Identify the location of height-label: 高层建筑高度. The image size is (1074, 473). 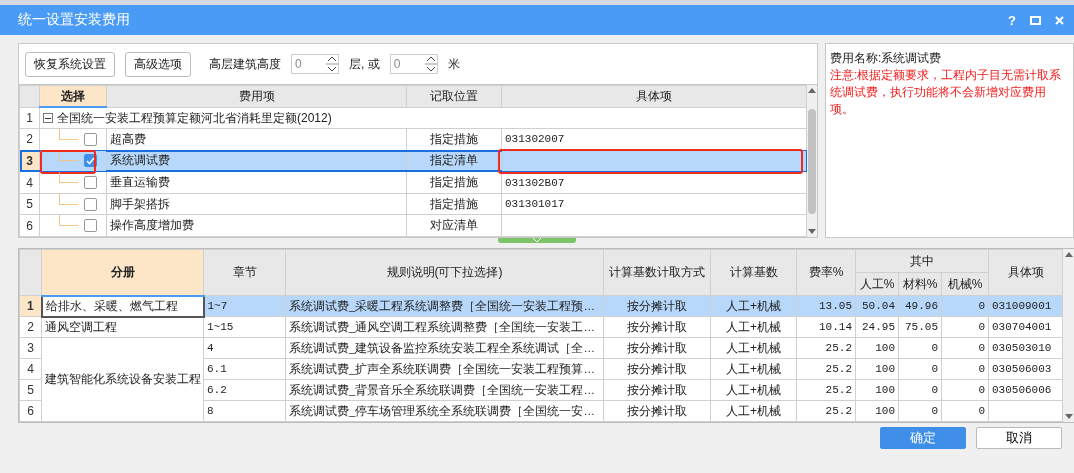
(245, 64).